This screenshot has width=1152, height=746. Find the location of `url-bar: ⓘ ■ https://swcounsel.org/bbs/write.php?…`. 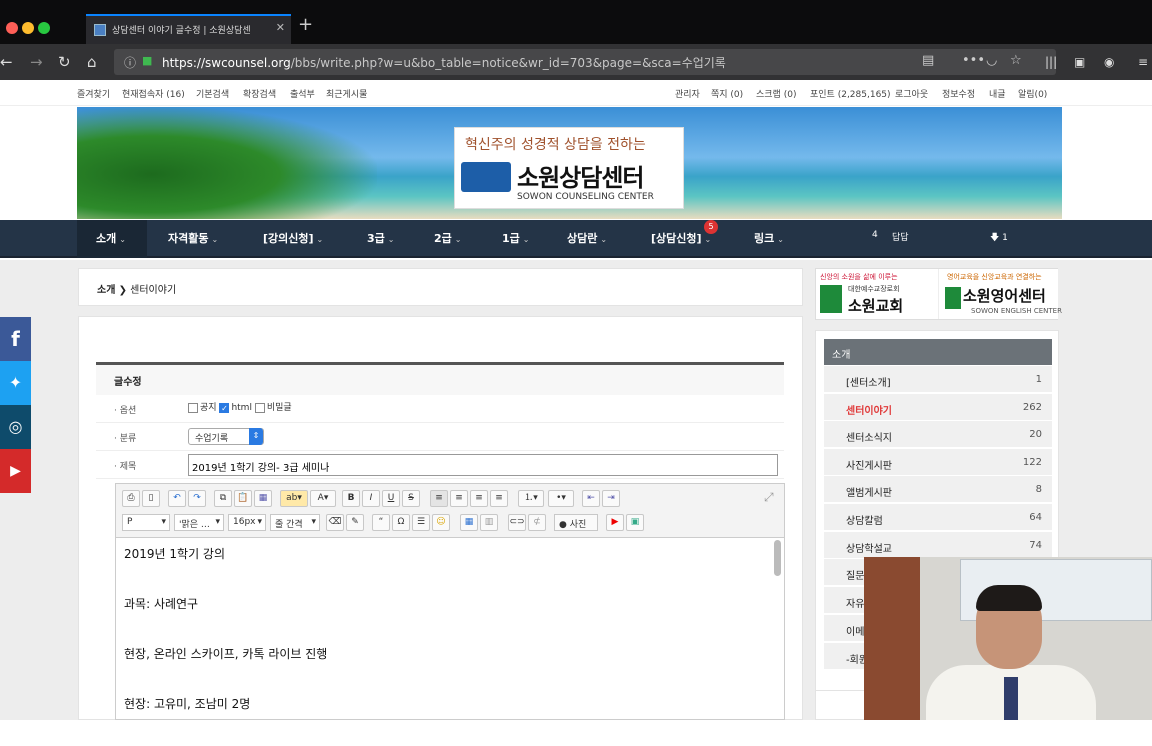

url-bar: ⓘ ■ https://swcounsel.org/bbs/write.php?… is located at coordinates (585, 62).